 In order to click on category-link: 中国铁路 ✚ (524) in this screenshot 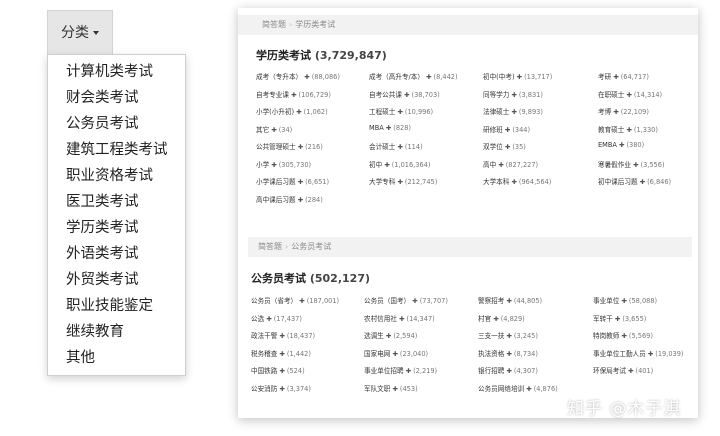, I will do `click(278, 370)`.